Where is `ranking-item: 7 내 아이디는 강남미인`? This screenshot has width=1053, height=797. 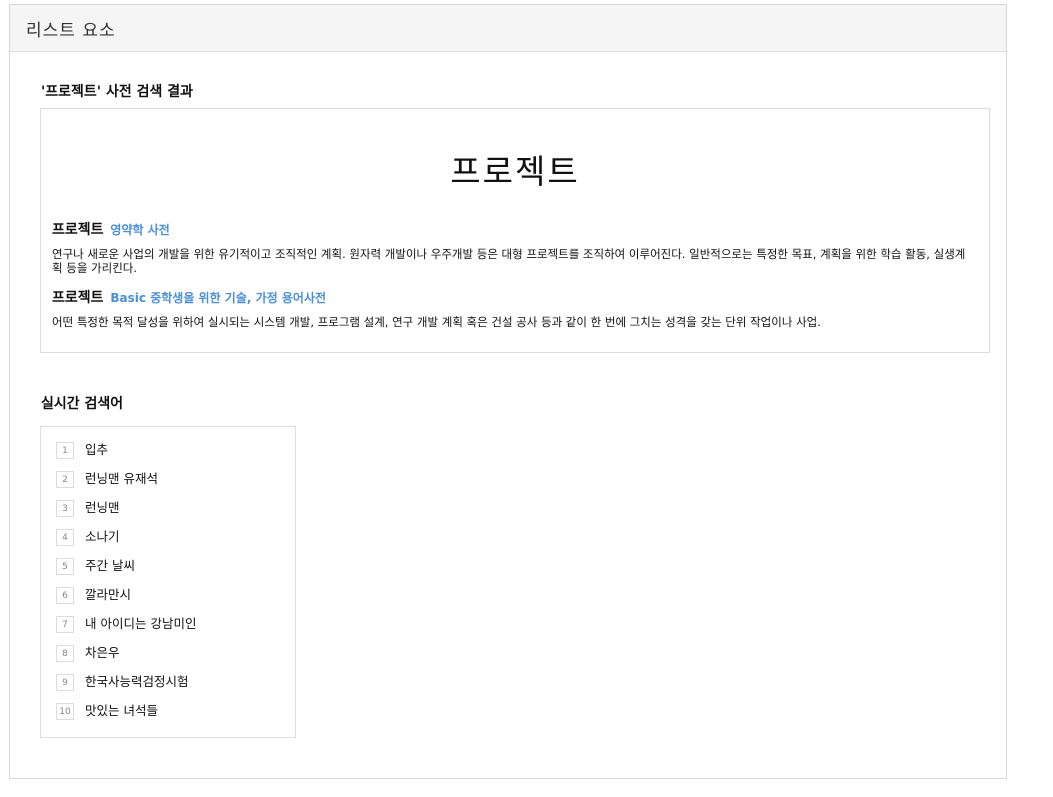 ranking-item: 7 내 아이디는 강남미인 is located at coordinates (126, 630).